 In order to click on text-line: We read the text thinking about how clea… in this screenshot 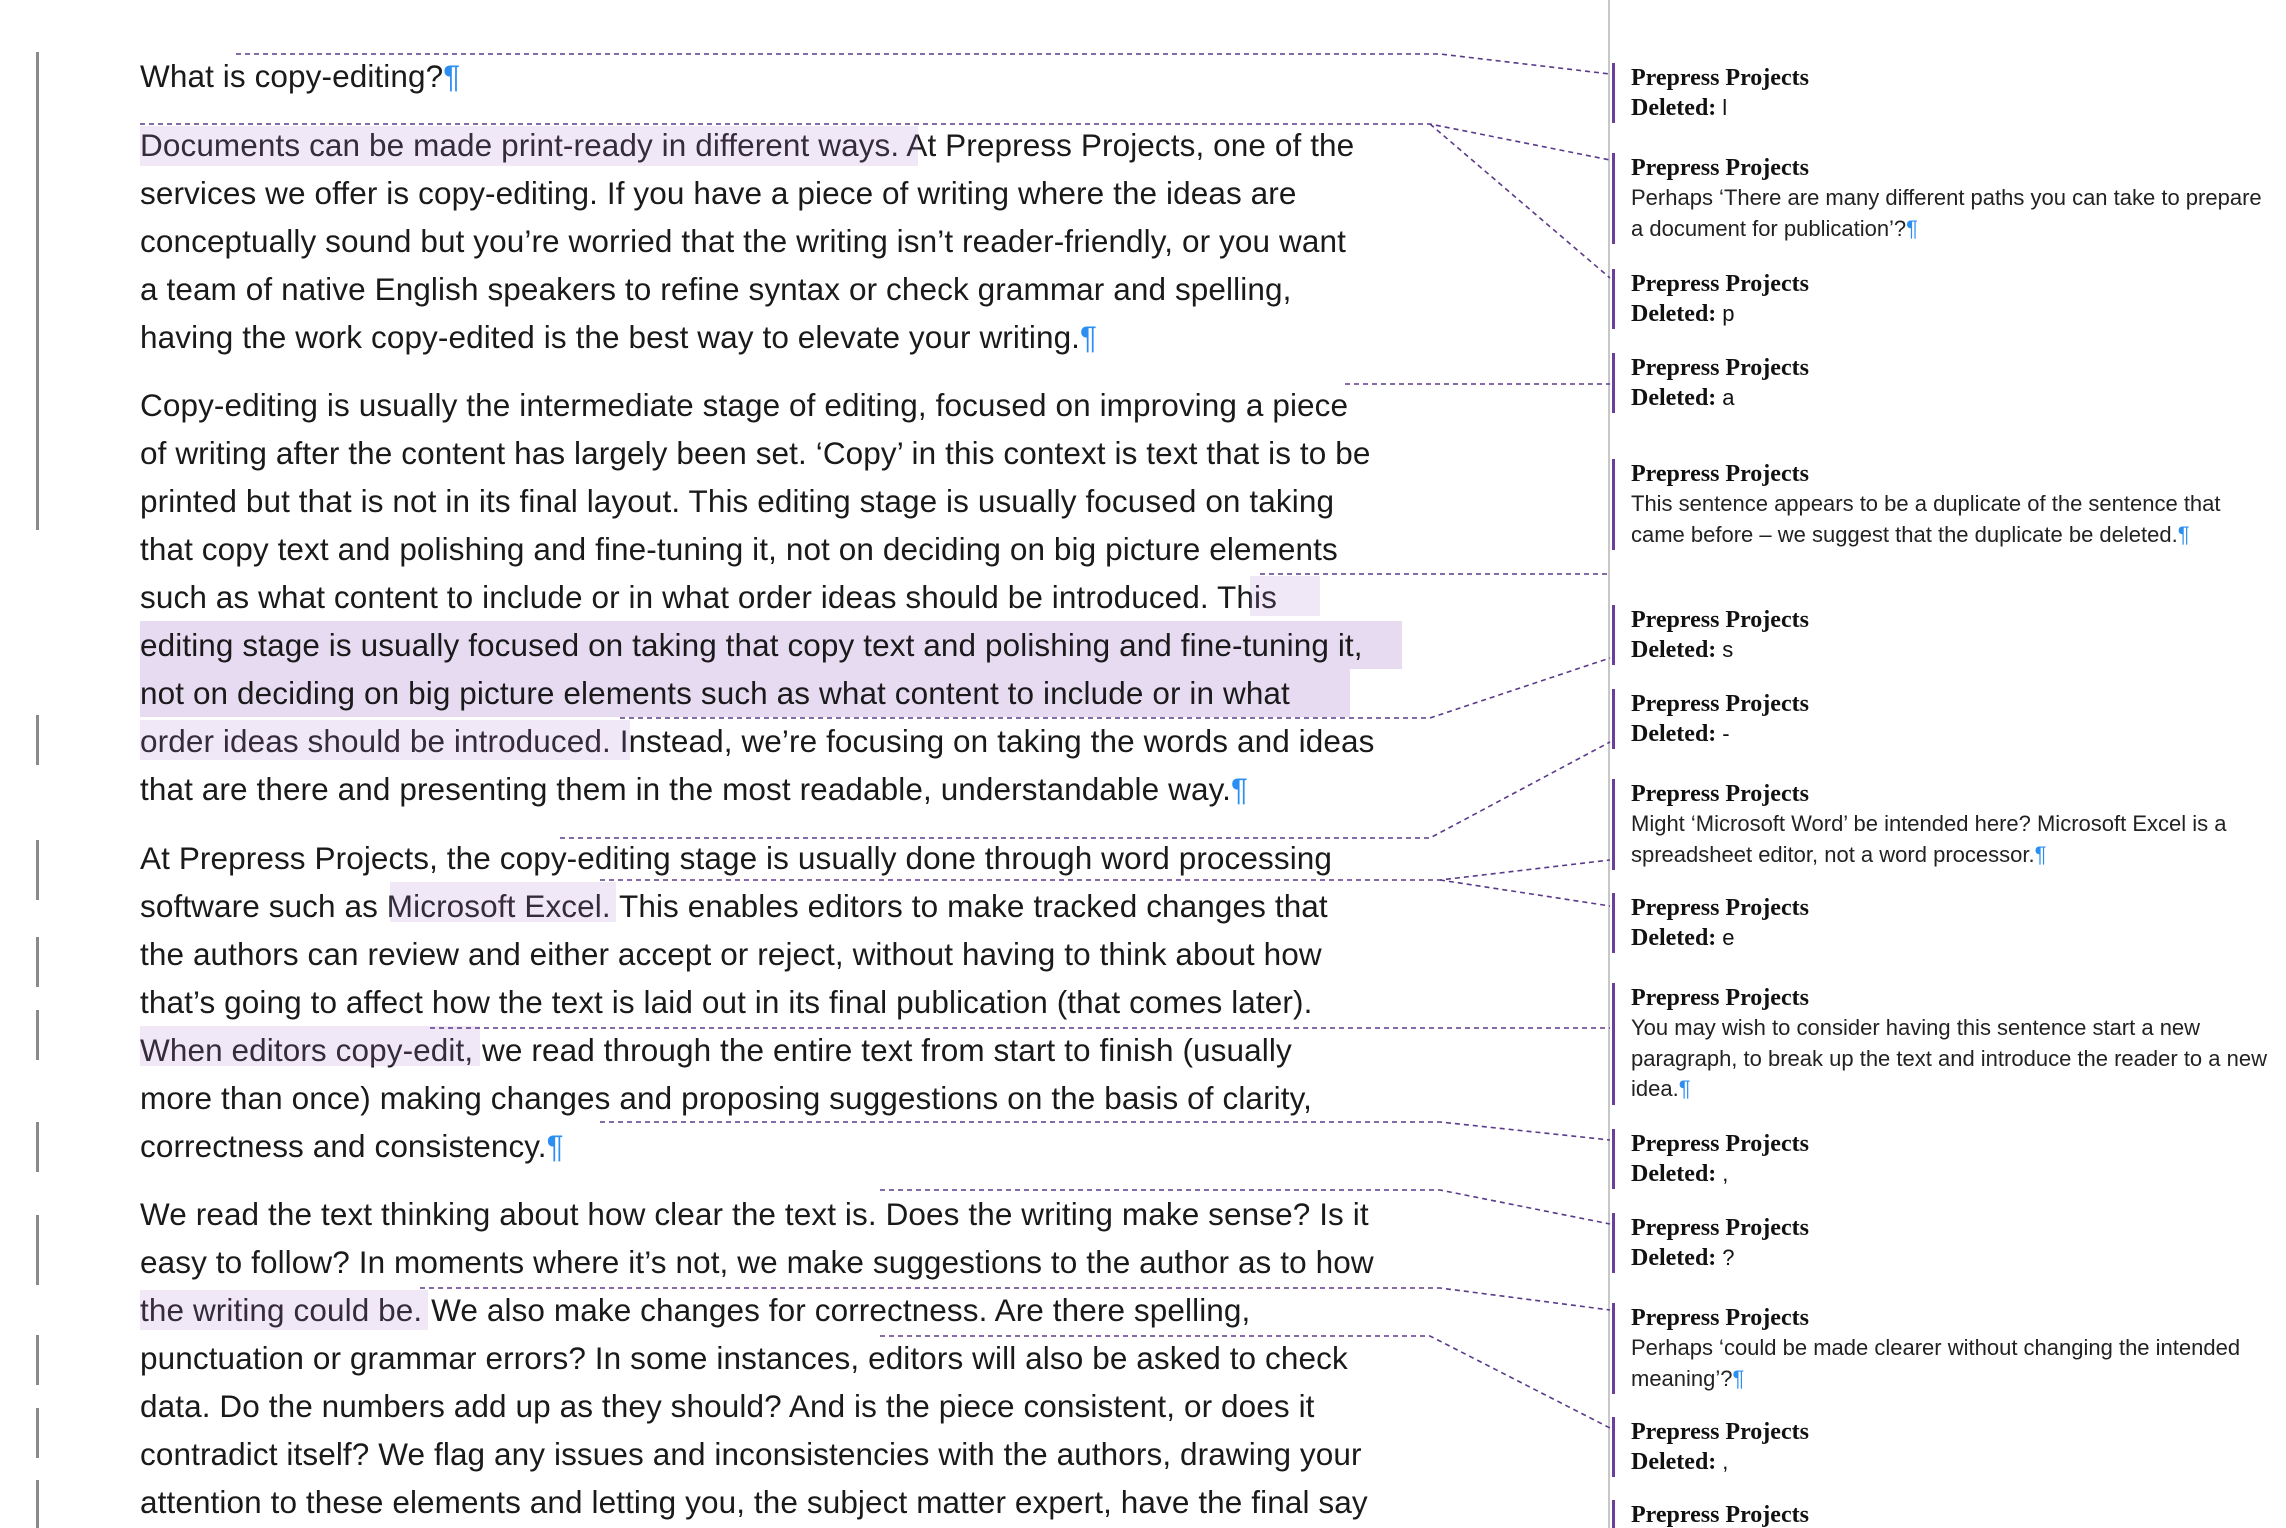, I will do `click(785, 1214)`.